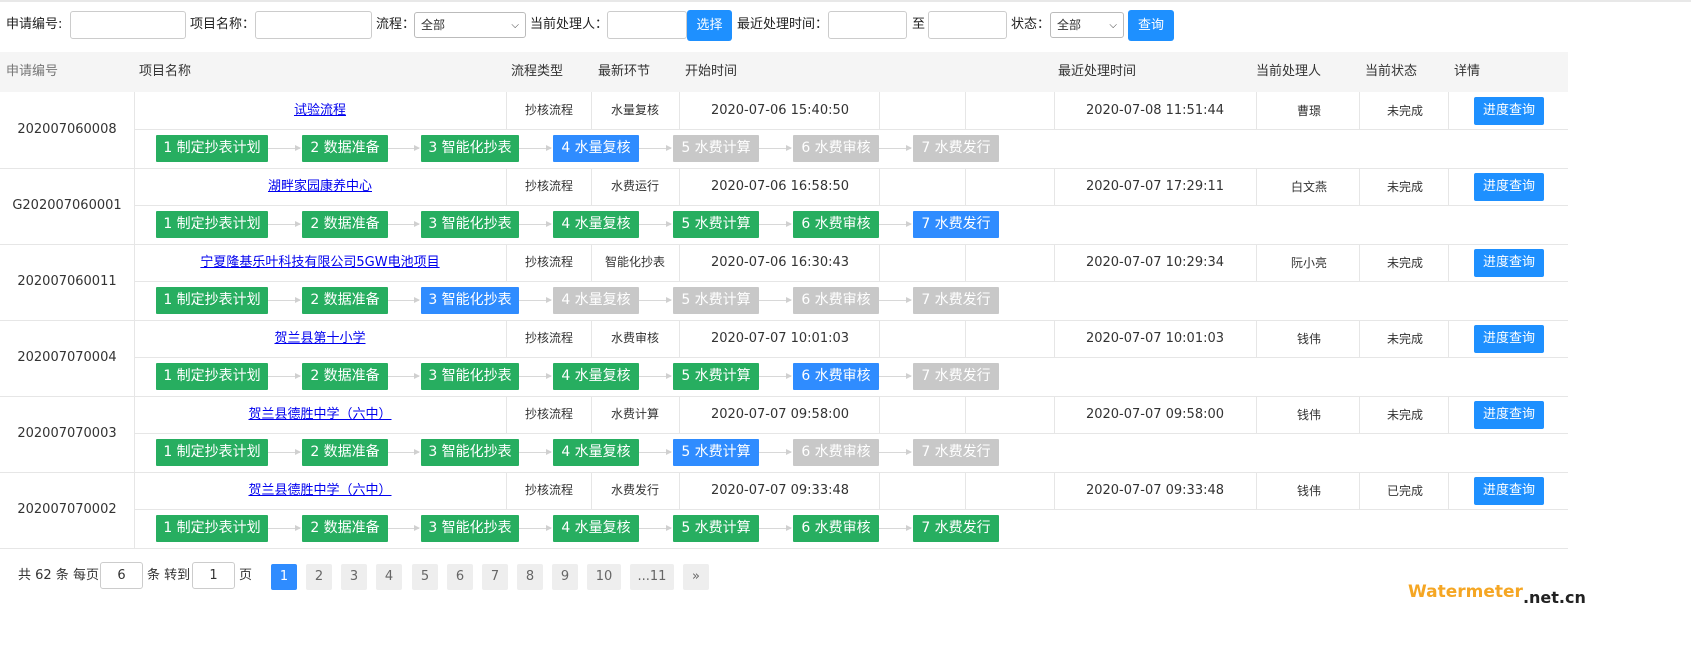 Image resolution: width=1691 pixels, height=665 pixels. What do you see at coordinates (128, 25) in the screenshot?
I see `app-no-input` at bounding box center [128, 25].